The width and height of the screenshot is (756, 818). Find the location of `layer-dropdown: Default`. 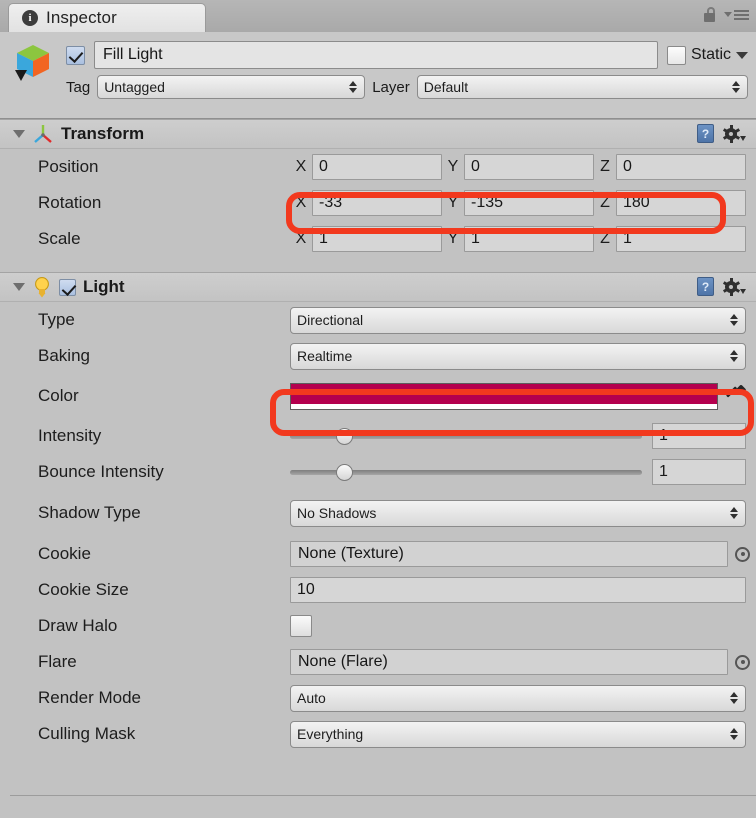

layer-dropdown: Default is located at coordinates (582, 87).